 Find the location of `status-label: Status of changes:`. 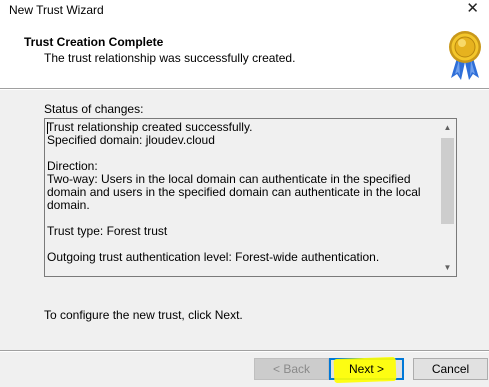

status-label: Status of changes: is located at coordinates (94, 109).